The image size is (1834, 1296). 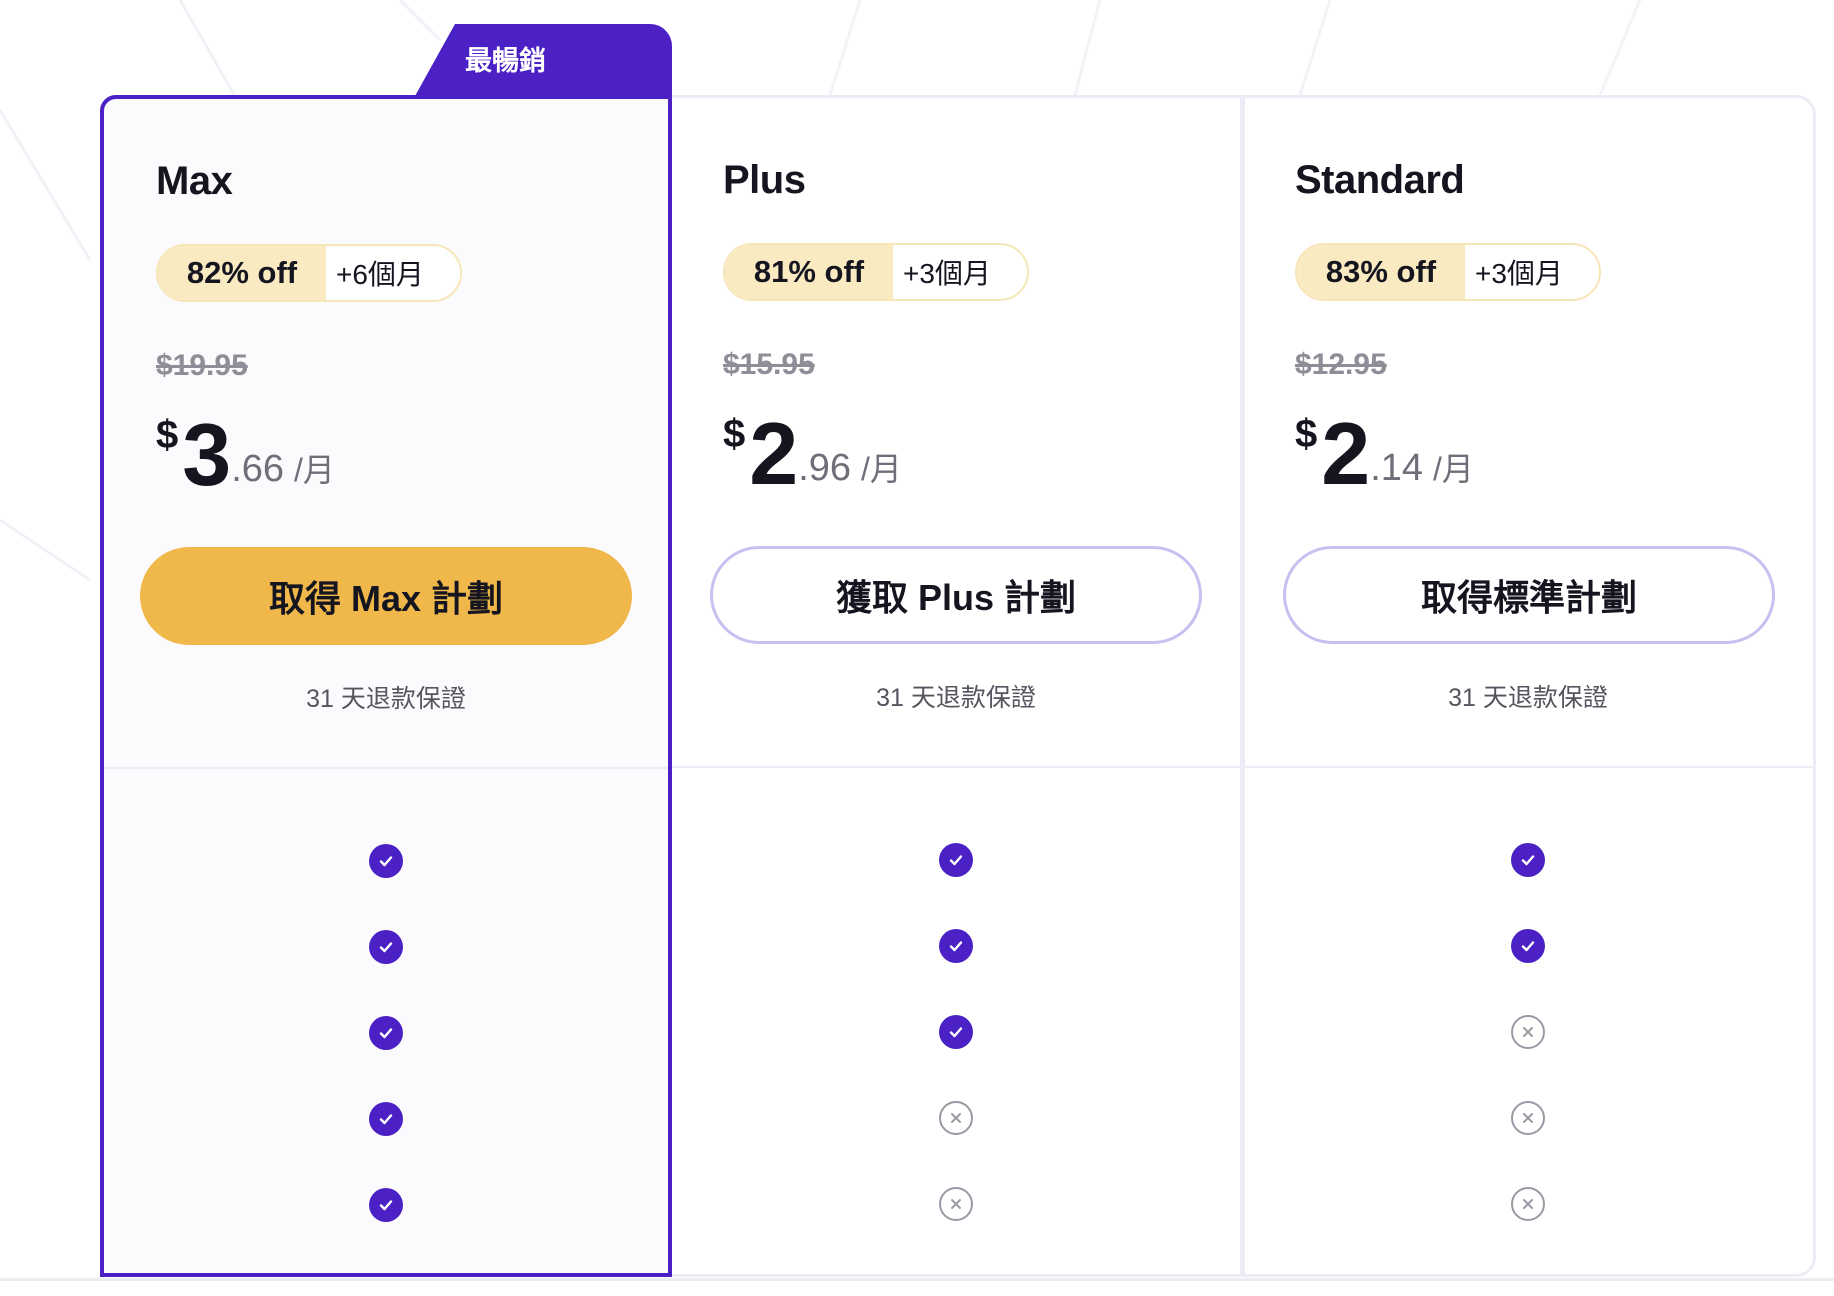 What do you see at coordinates (258, 469) in the screenshot?
I see `price-decimal: .66` at bounding box center [258, 469].